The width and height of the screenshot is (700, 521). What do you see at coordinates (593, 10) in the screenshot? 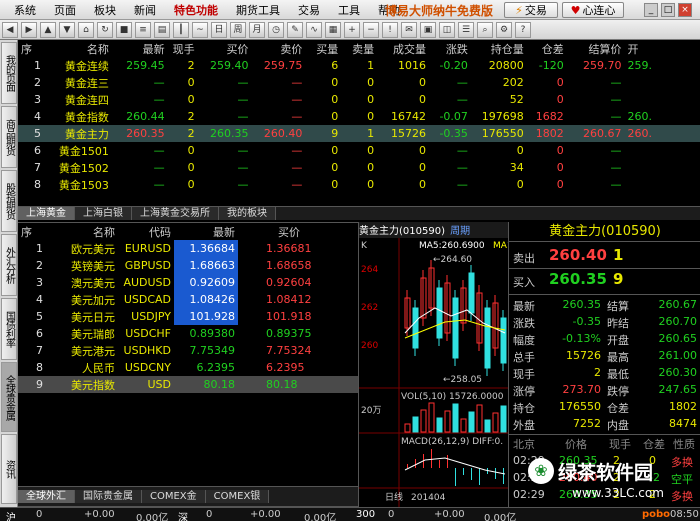
I see `connect-button: ♥ 心连心` at bounding box center [593, 10].